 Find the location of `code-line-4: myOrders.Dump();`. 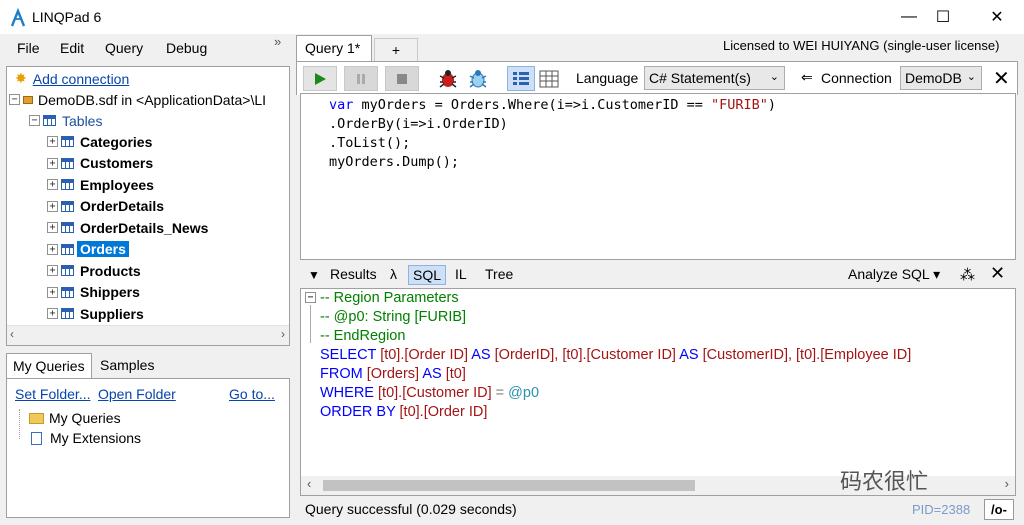

code-line-4: myOrders.Dump(); is located at coordinates (394, 162).